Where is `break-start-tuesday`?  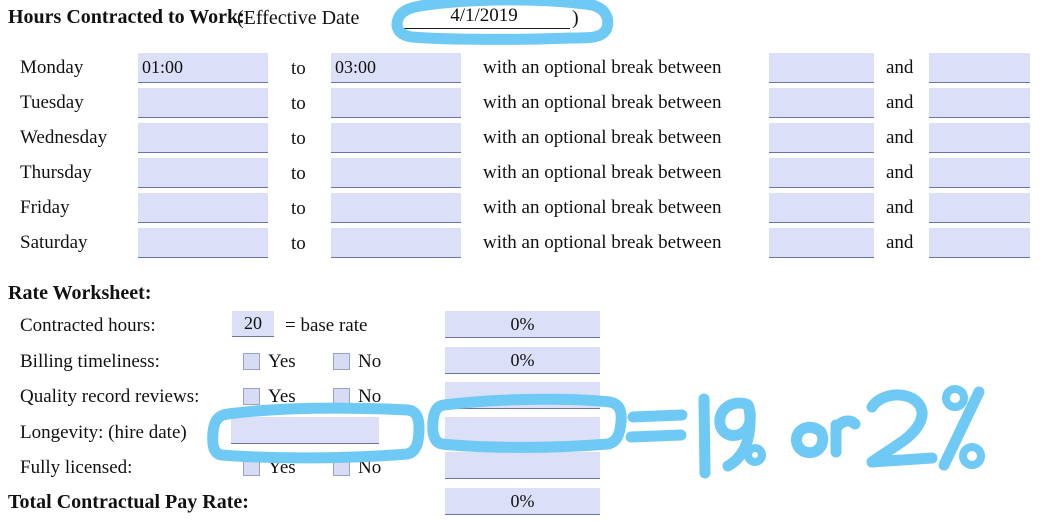 break-start-tuesday is located at coordinates (821, 103).